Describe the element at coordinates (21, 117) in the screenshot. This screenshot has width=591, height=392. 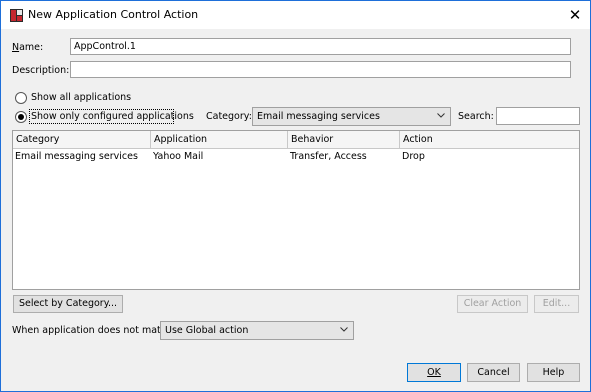
I see `radio-show-configured` at that location.